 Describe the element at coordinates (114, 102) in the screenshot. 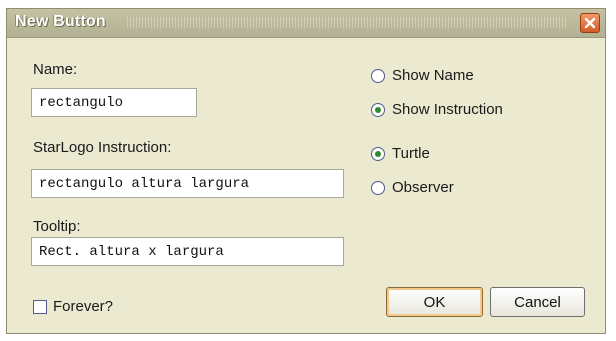

I see `name-input` at that location.